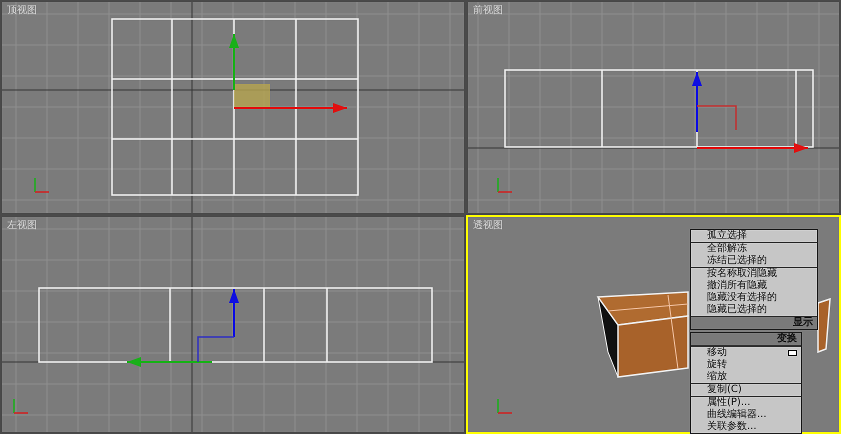  Describe the element at coordinates (754, 249) in the screenshot. I see `menu-item: 全部解冻` at that location.